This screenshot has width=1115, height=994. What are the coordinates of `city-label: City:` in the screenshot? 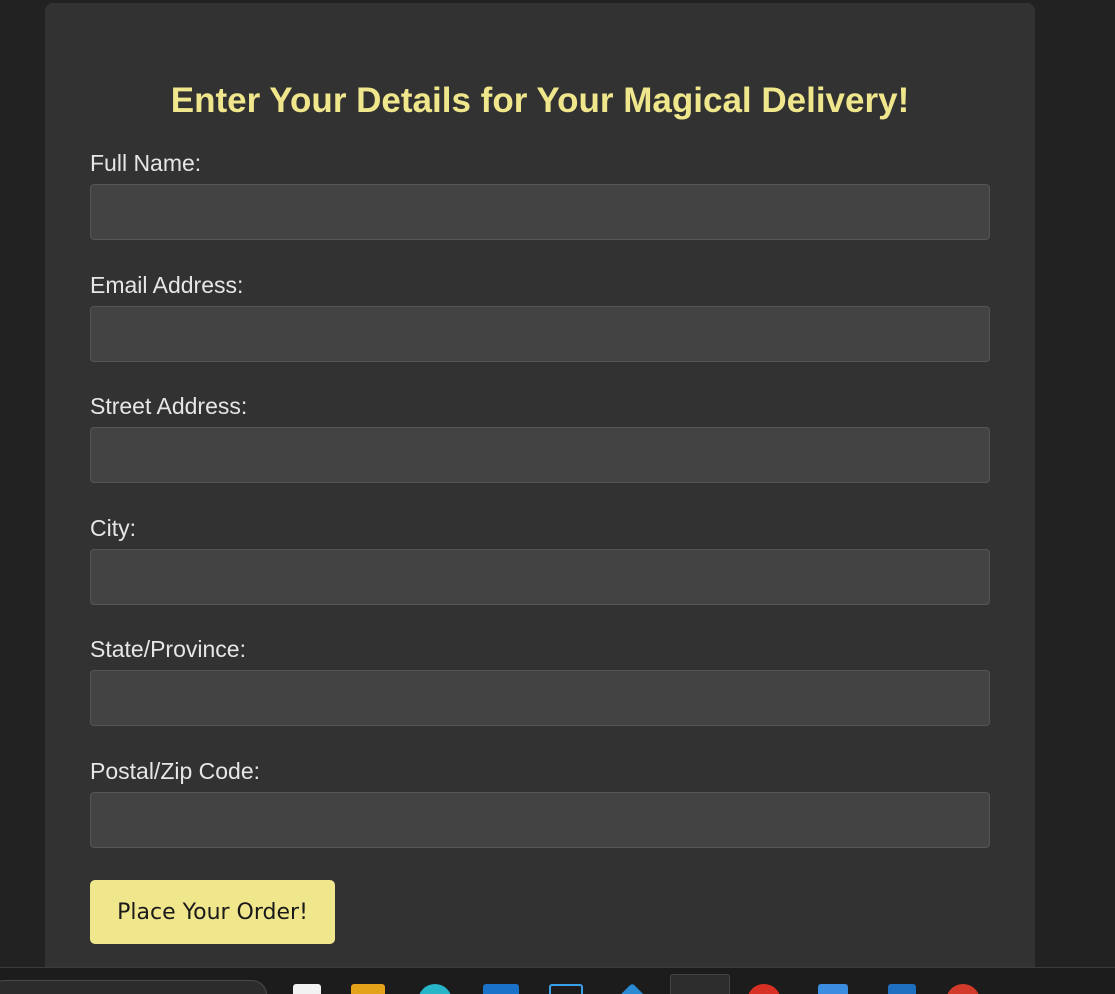 It's located at (113, 528).